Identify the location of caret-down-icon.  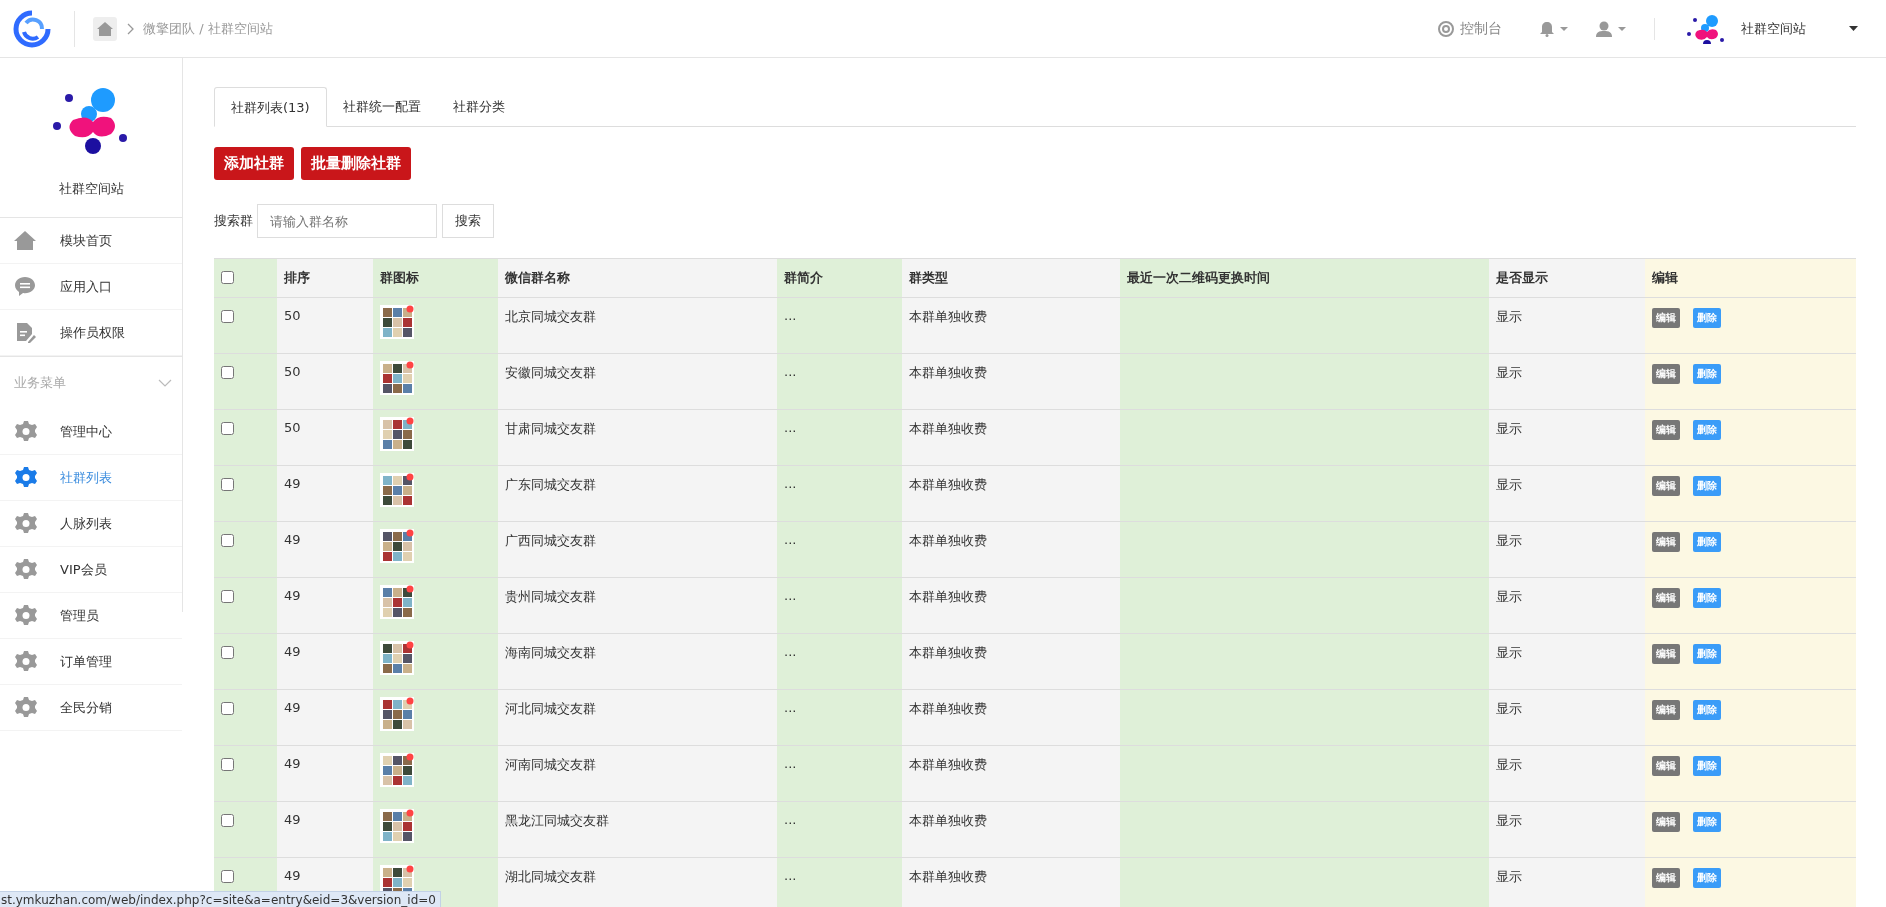
(1564, 28).